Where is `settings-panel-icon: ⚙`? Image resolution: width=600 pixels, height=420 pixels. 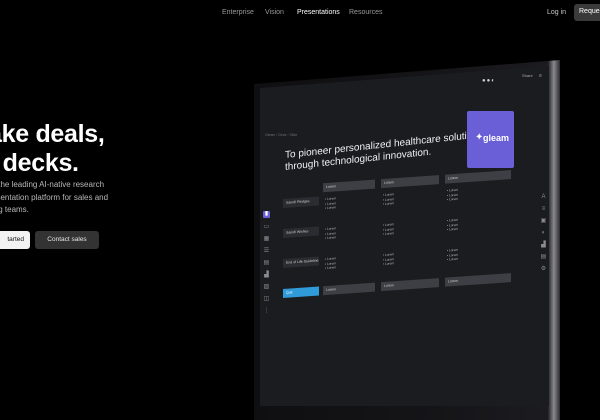
settings-panel-icon: ⚙ is located at coordinates (543, 269).